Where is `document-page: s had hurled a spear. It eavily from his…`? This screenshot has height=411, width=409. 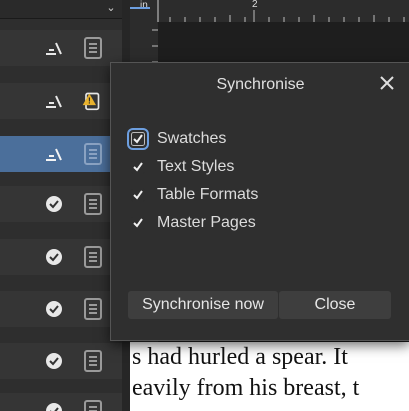 document-page: s had hurled a spear. It eavily from his… is located at coordinates (269, 376).